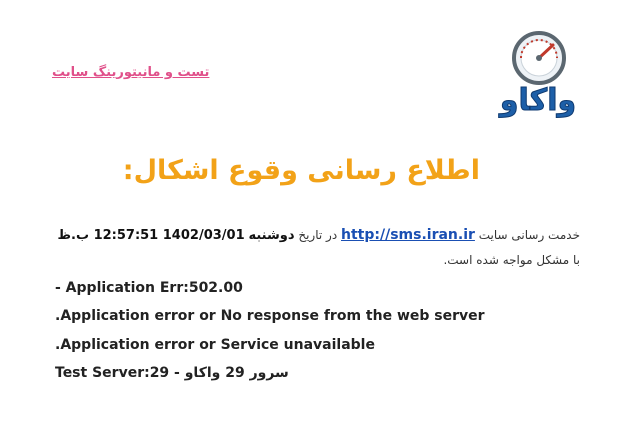  I want to click on page-title: اطلاع رسانی وقوع اشکال:, so click(301, 170).